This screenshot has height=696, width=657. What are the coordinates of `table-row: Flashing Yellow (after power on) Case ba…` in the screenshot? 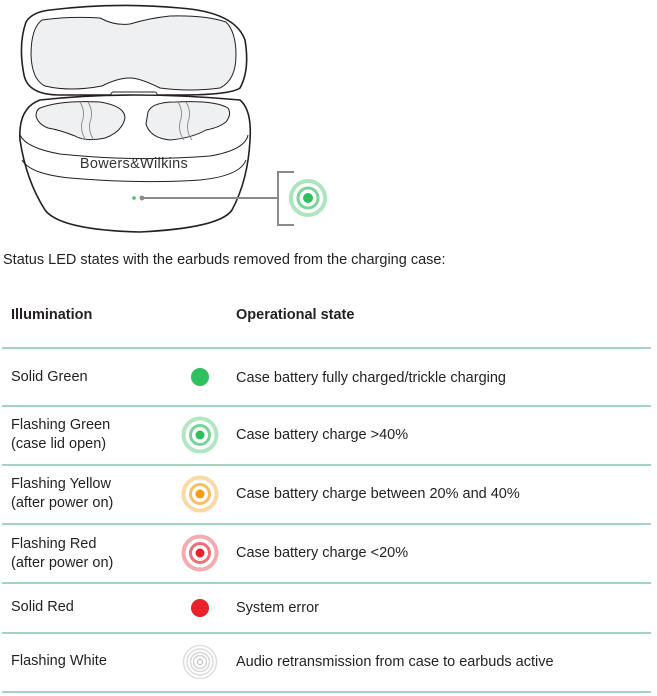 It's located at (328, 494).